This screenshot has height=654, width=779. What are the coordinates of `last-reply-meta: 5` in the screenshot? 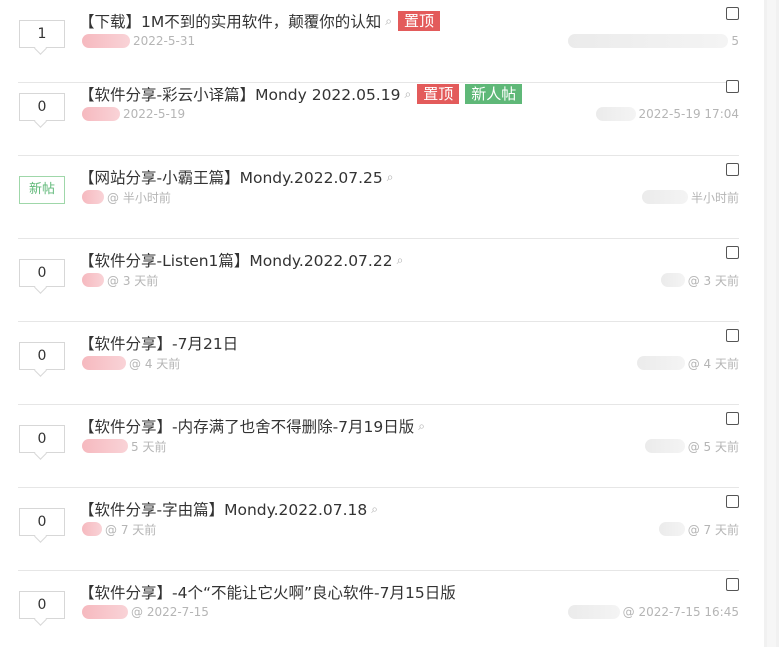 It's located at (653, 41).